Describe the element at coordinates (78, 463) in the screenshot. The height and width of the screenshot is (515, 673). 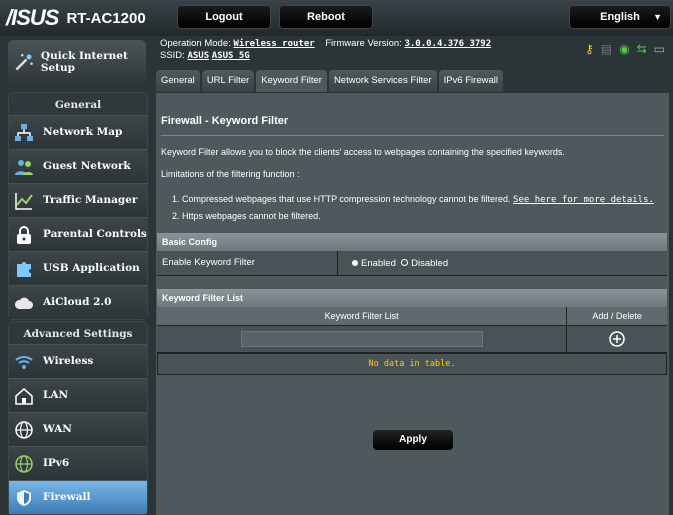
I see `menu-ipv6: IPv6` at that location.